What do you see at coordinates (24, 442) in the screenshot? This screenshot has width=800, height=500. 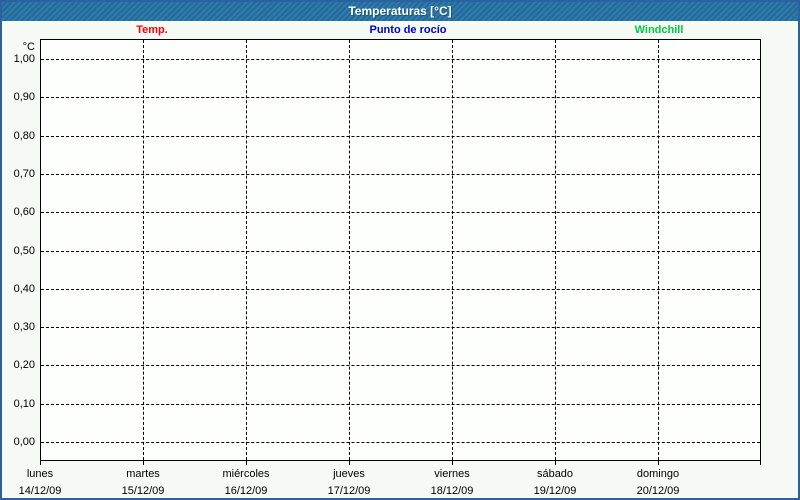 I see `y-tick-label: 0,00` at bounding box center [24, 442].